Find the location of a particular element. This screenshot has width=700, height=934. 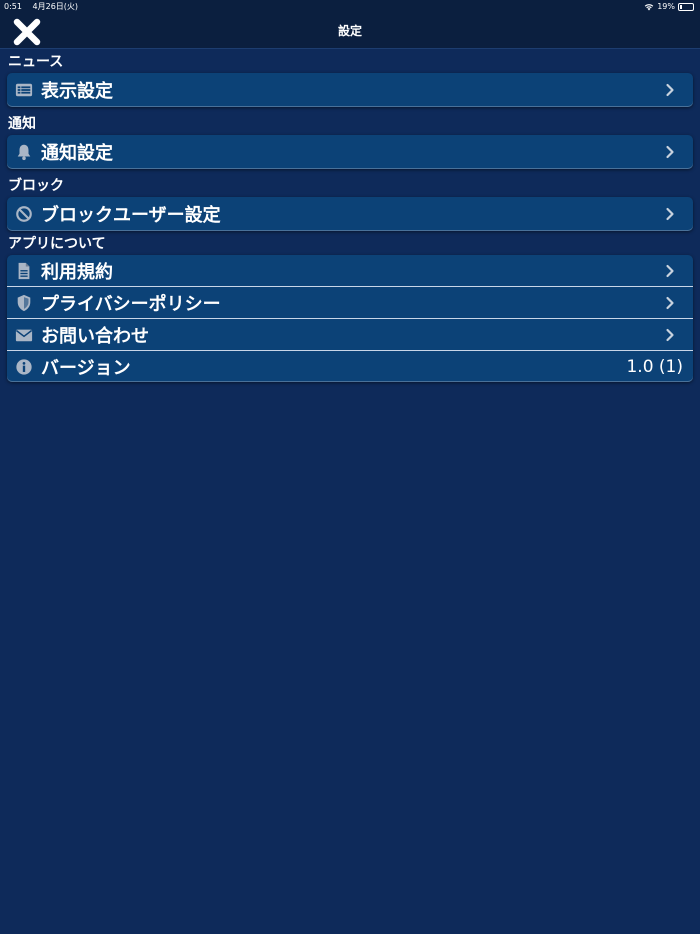

battery-fill is located at coordinates (681, 7).